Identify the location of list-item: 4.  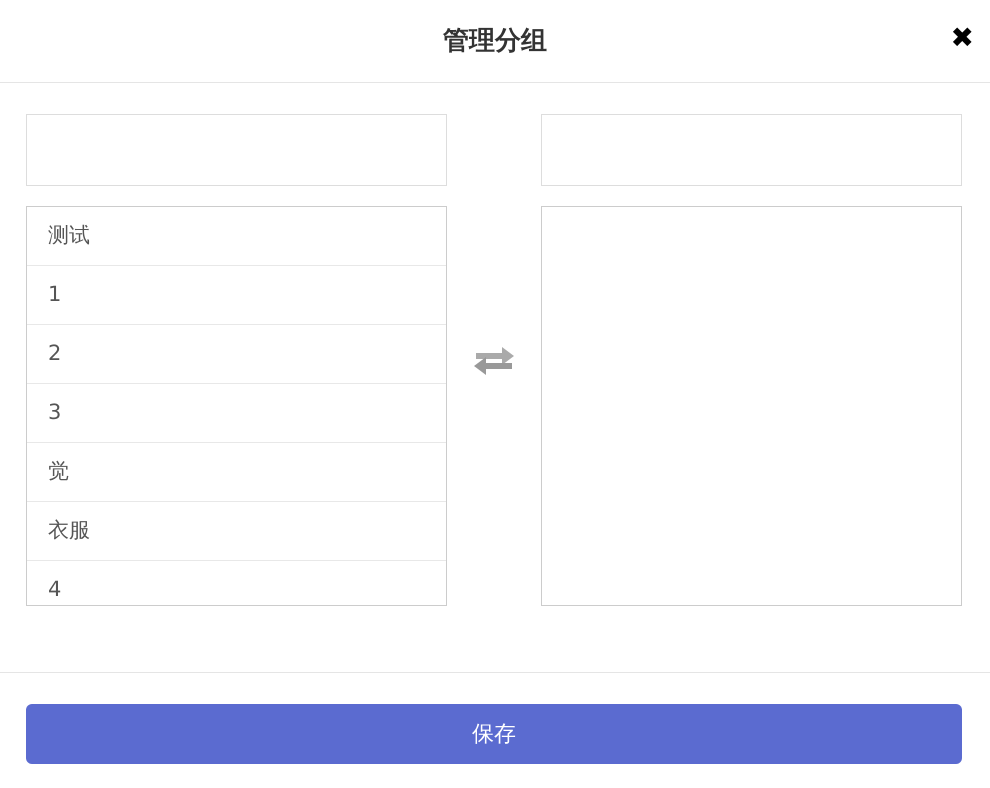
(236, 583).